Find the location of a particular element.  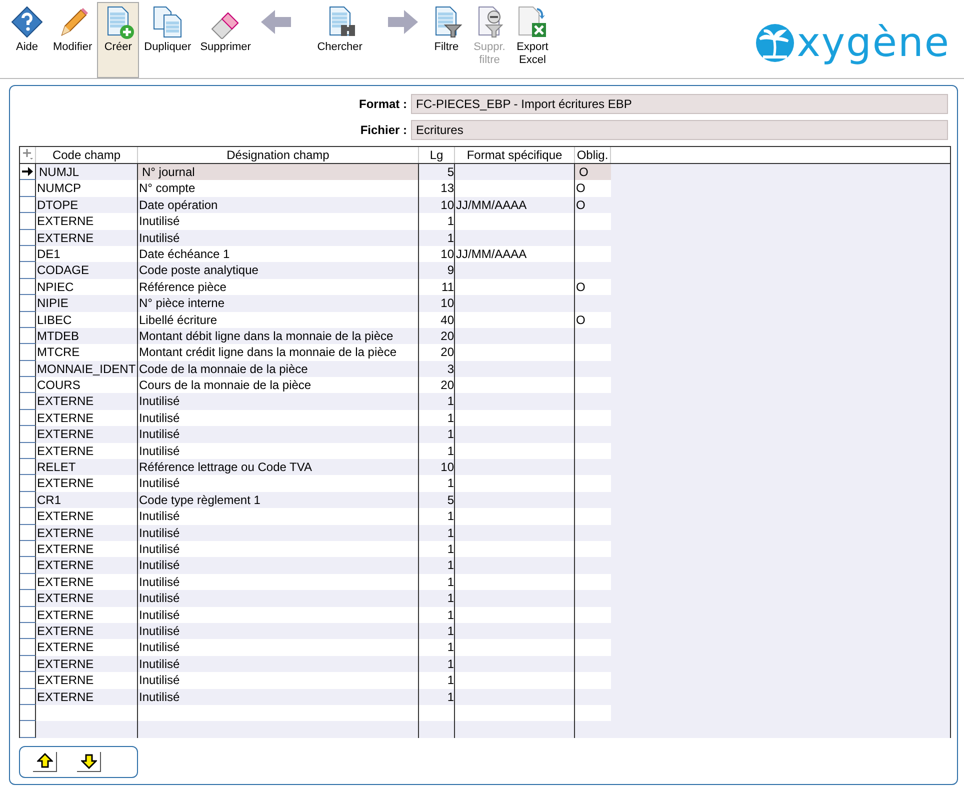

toolbar-button: Supprimer is located at coordinates (225, 40).